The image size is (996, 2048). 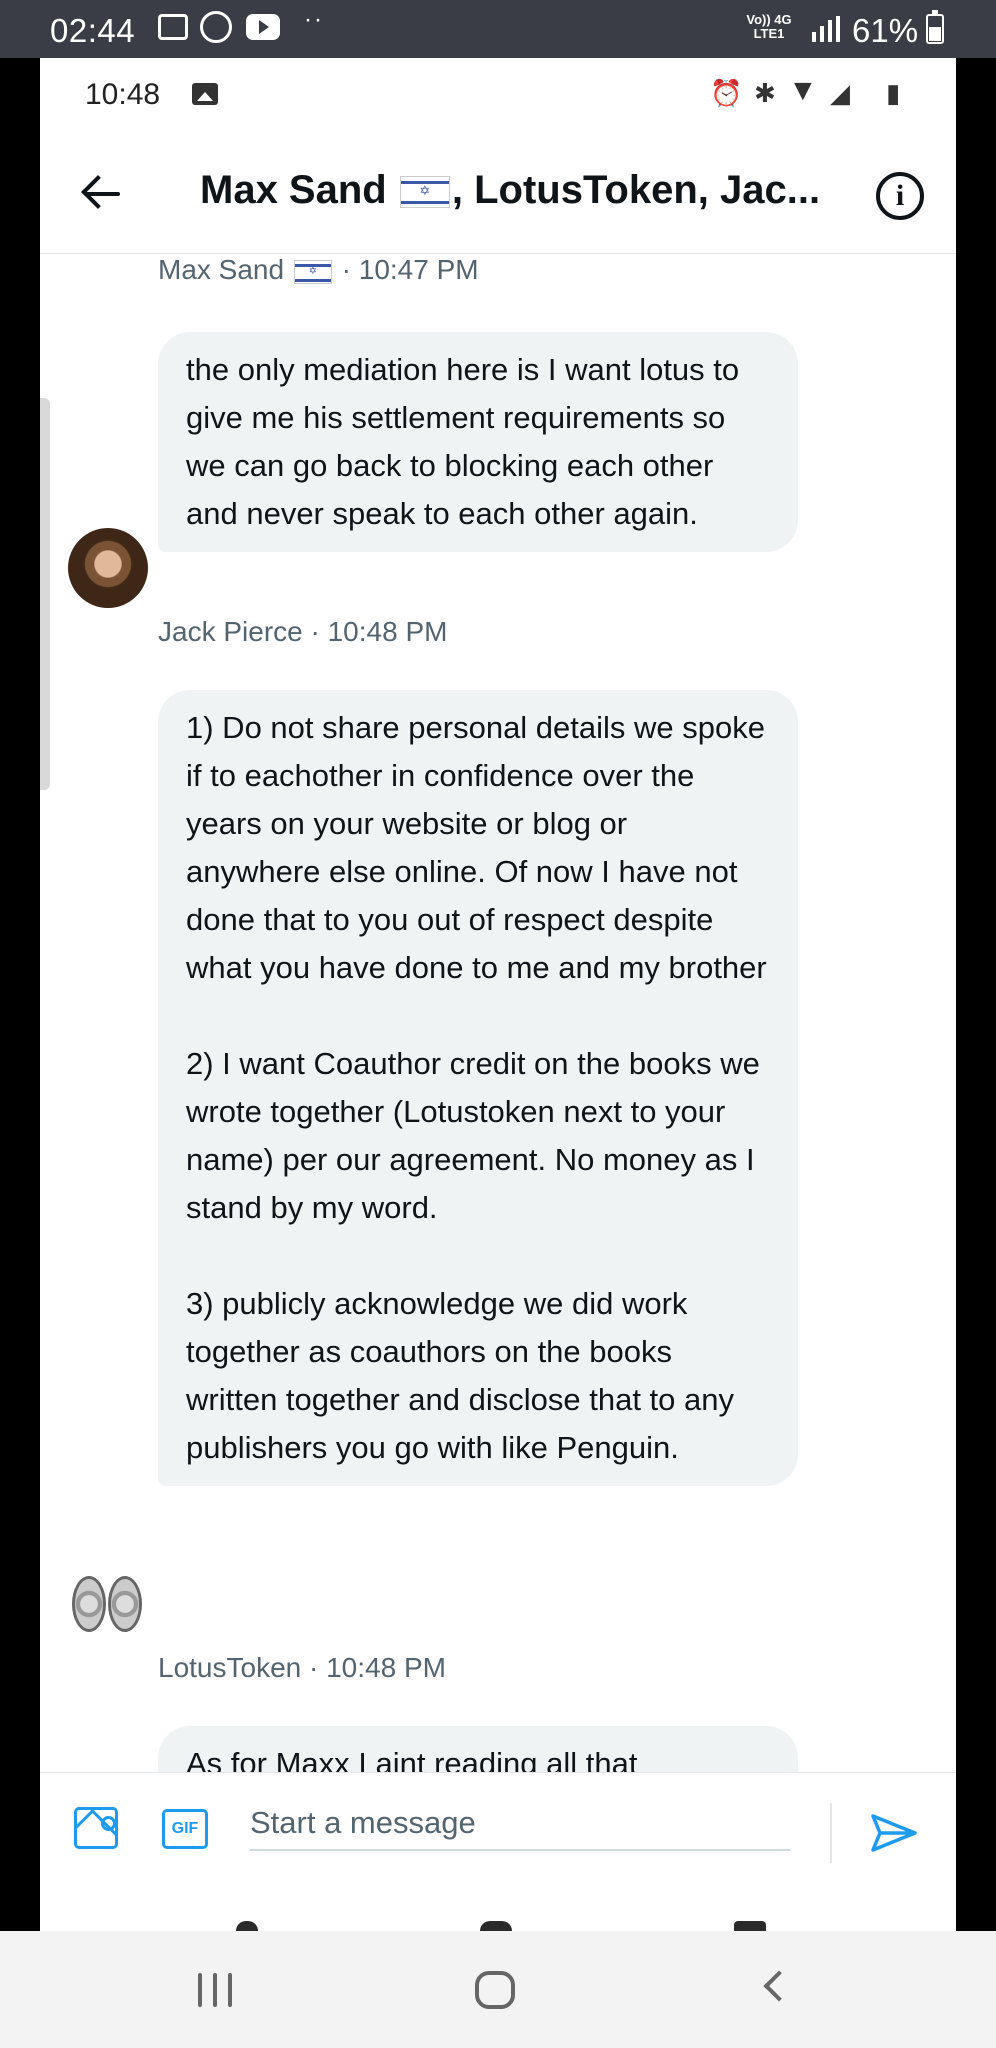 I want to click on message-meta: Max Sand · 10:47 PM, so click(x=318, y=270).